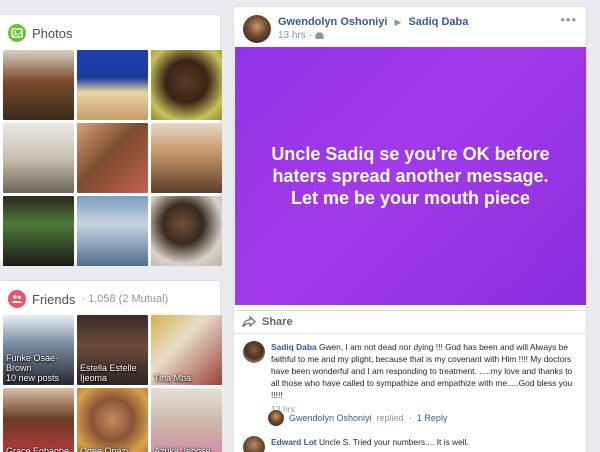 Image resolution: width=600 pixels, height=452 pixels. Describe the element at coordinates (113, 373) in the screenshot. I see `friend-name: Estella Estelle Ijeoma` at that location.